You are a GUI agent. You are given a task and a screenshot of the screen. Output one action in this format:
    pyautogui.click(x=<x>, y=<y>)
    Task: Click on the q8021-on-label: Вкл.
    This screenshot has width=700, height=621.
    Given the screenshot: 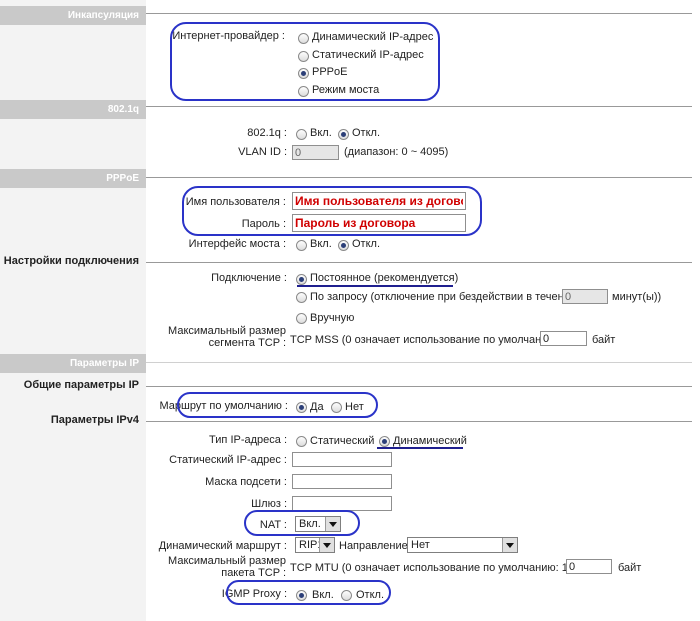 What is the action you would take?
    pyautogui.click(x=321, y=133)
    